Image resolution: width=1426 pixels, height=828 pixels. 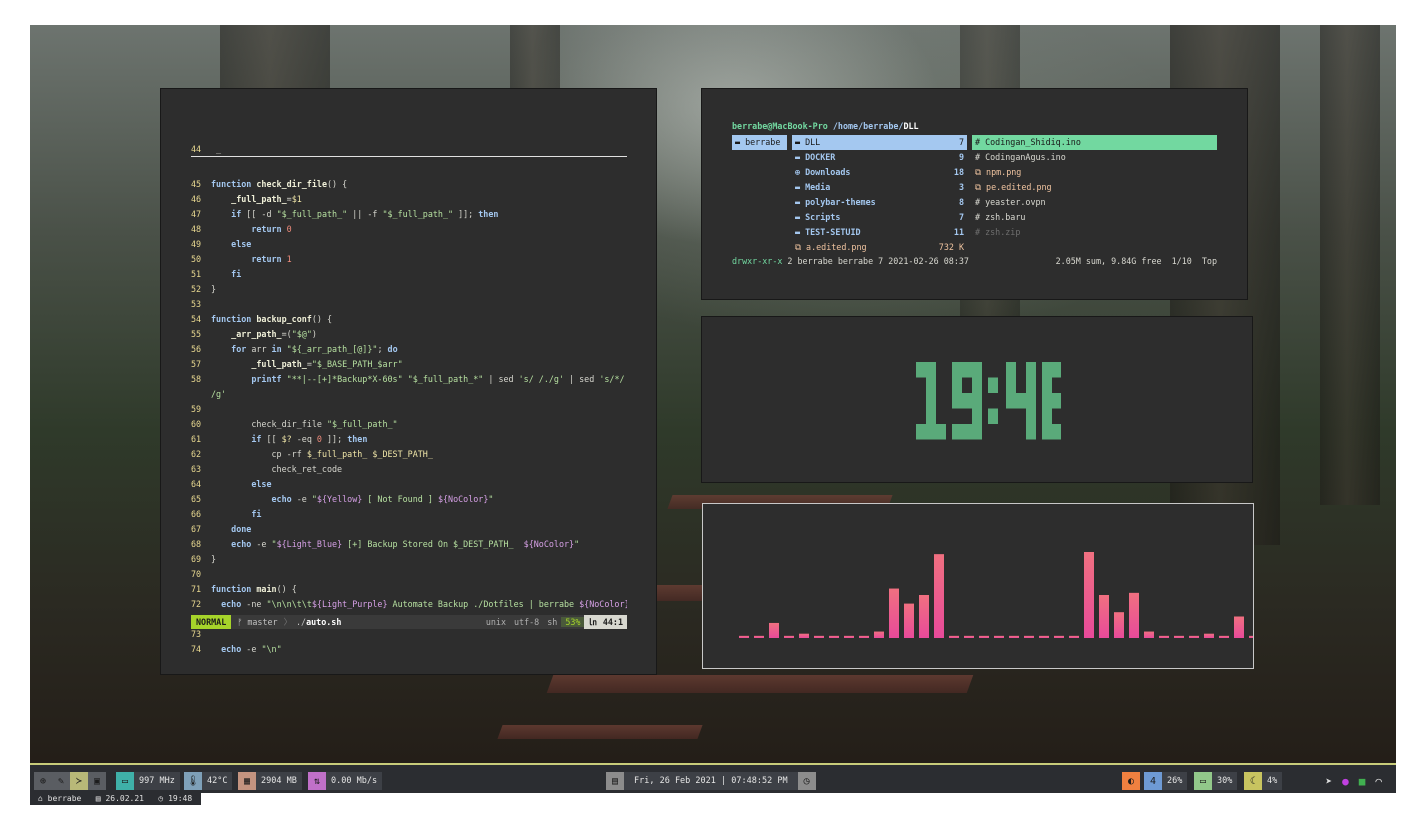 What do you see at coordinates (711, 781) in the screenshot?
I see `datetime-module: ▤ Fri, 26 Feb 2021 | 07:48:52 PM ◷` at bounding box center [711, 781].